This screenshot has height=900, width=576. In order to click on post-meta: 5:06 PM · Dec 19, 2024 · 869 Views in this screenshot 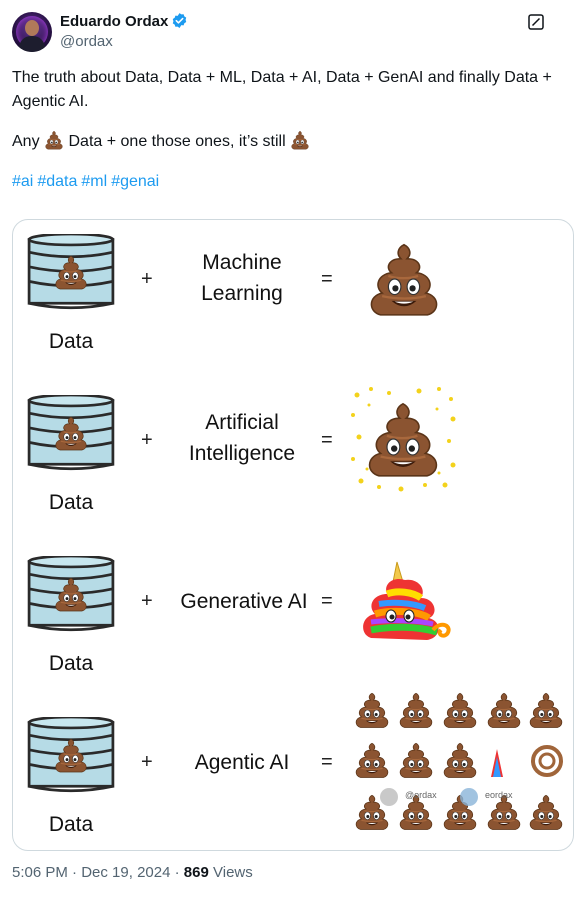, I will do `click(132, 872)`.